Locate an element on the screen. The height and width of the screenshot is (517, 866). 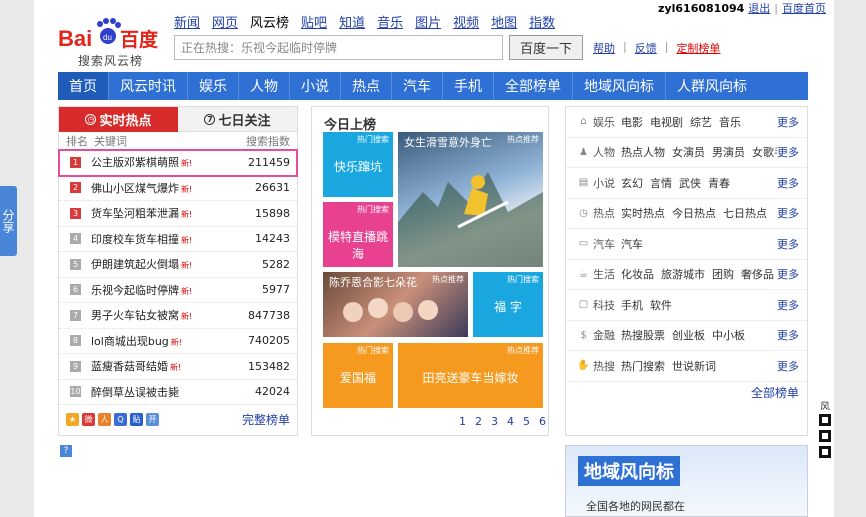
topnav-top: 风云榜 is located at coordinates (269, 21).